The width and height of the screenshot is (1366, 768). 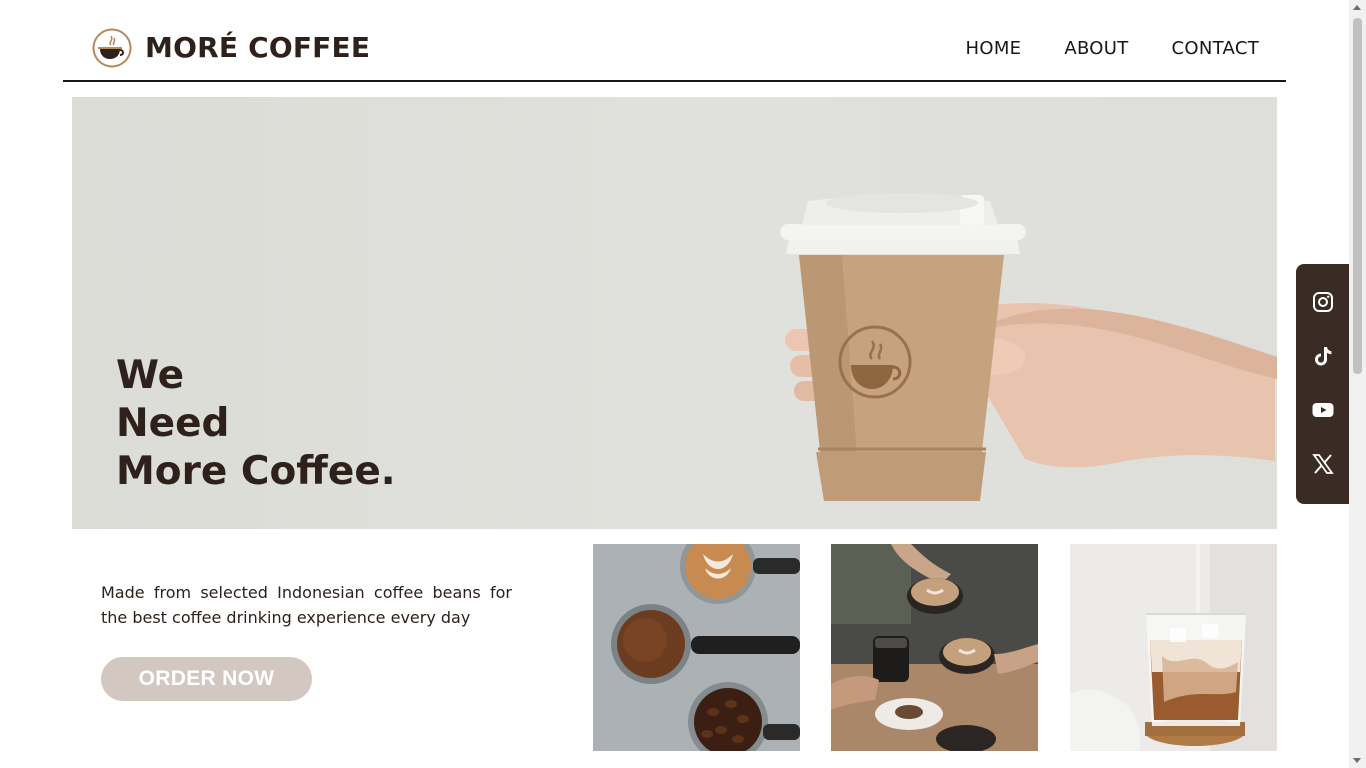 What do you see at coordinates (1096, 49) in the screenshot?
I see `nav-about: ABOUT` at bounding box center [1096, 49].